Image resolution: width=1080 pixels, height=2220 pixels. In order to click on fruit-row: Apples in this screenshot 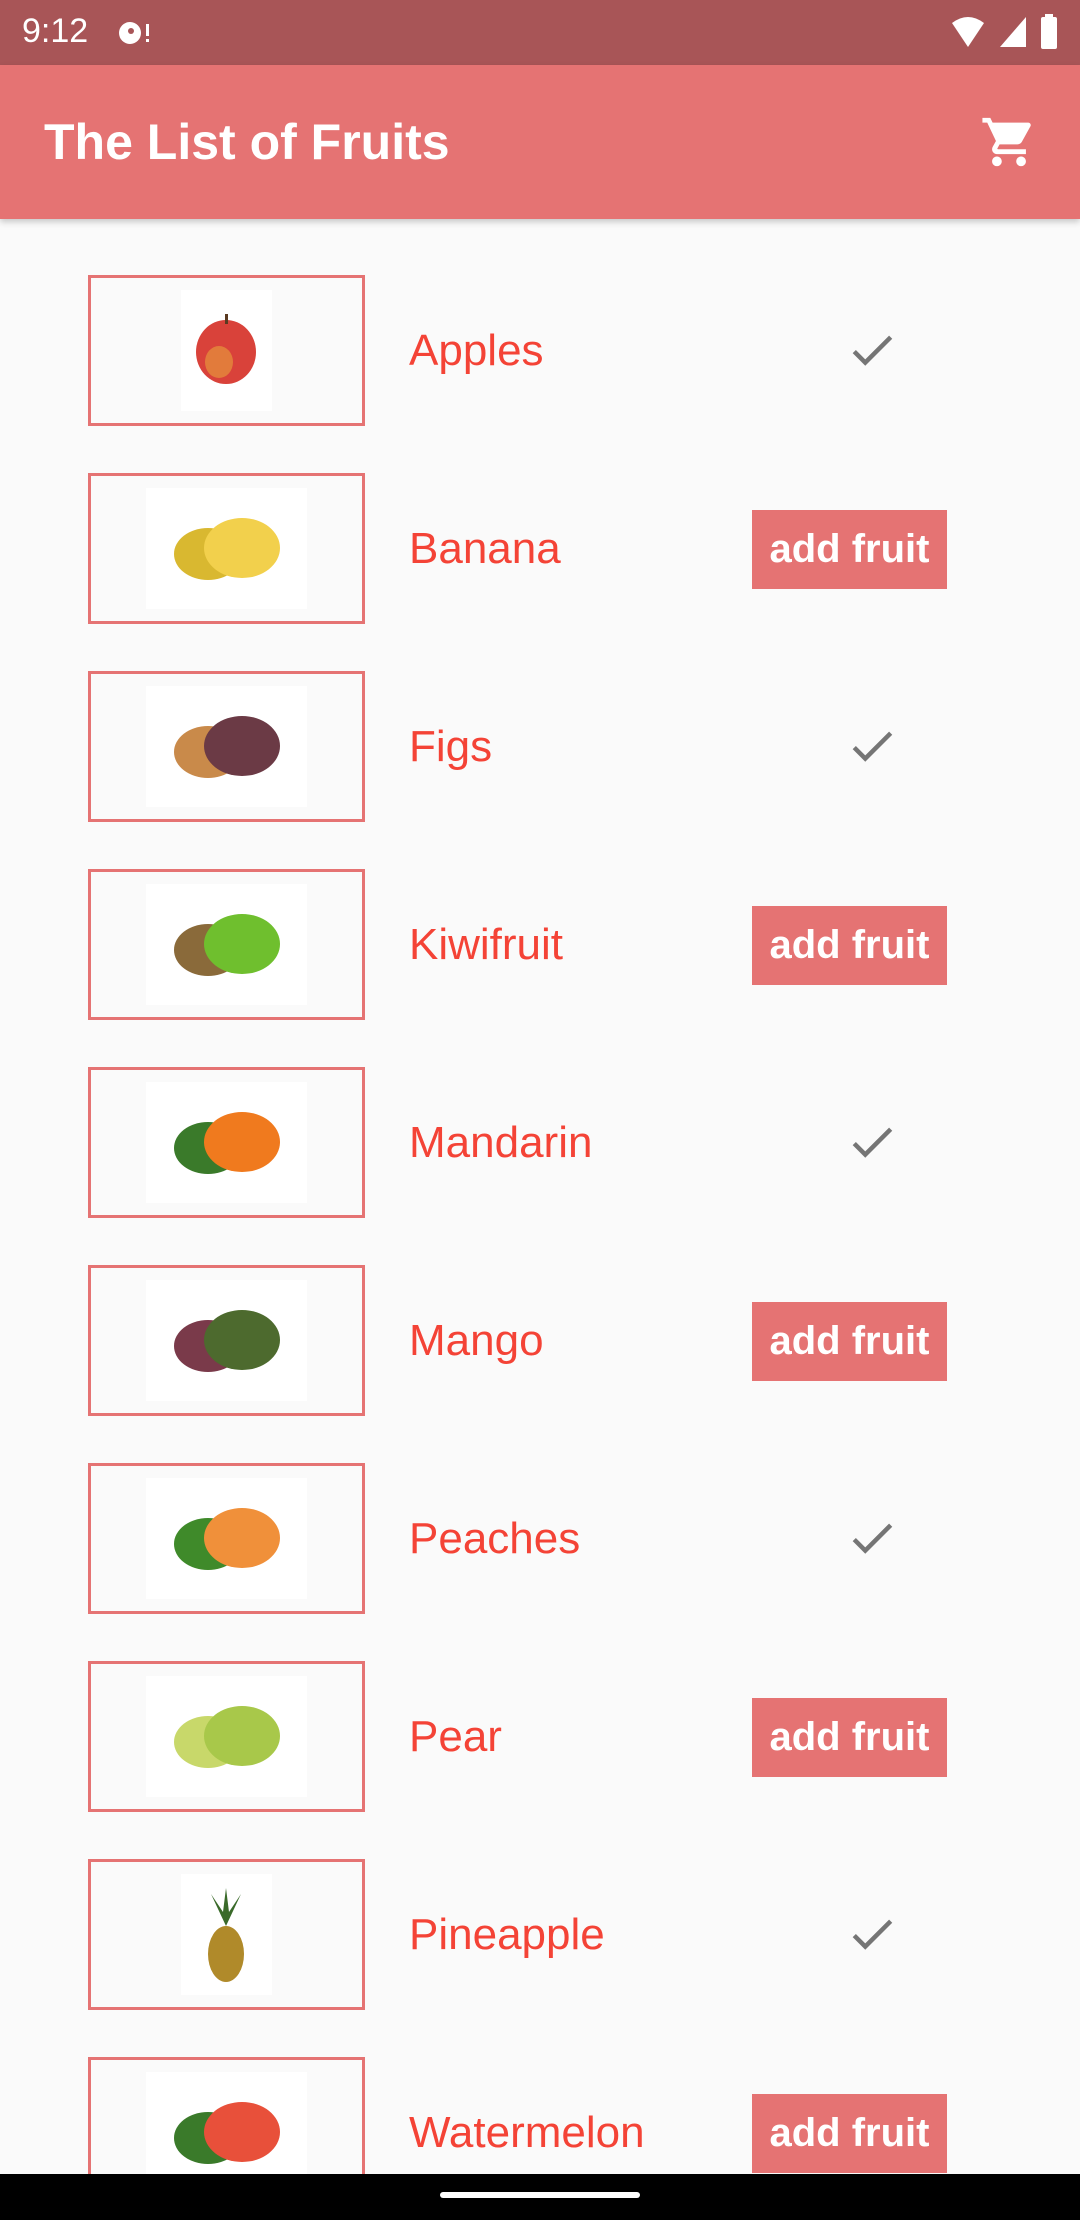, I will do `click(540, 350)`.